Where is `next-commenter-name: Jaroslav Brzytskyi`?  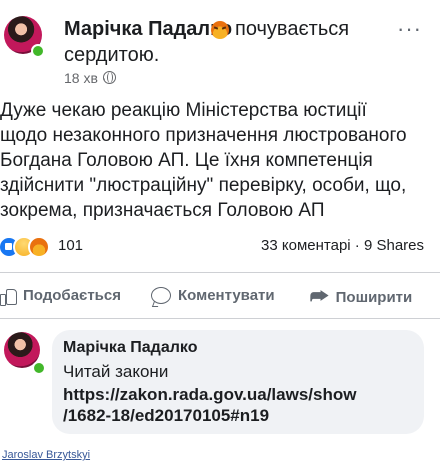
next-commenter-name: Jaroslav Brzytskyi is located at coordinates (46, 455).